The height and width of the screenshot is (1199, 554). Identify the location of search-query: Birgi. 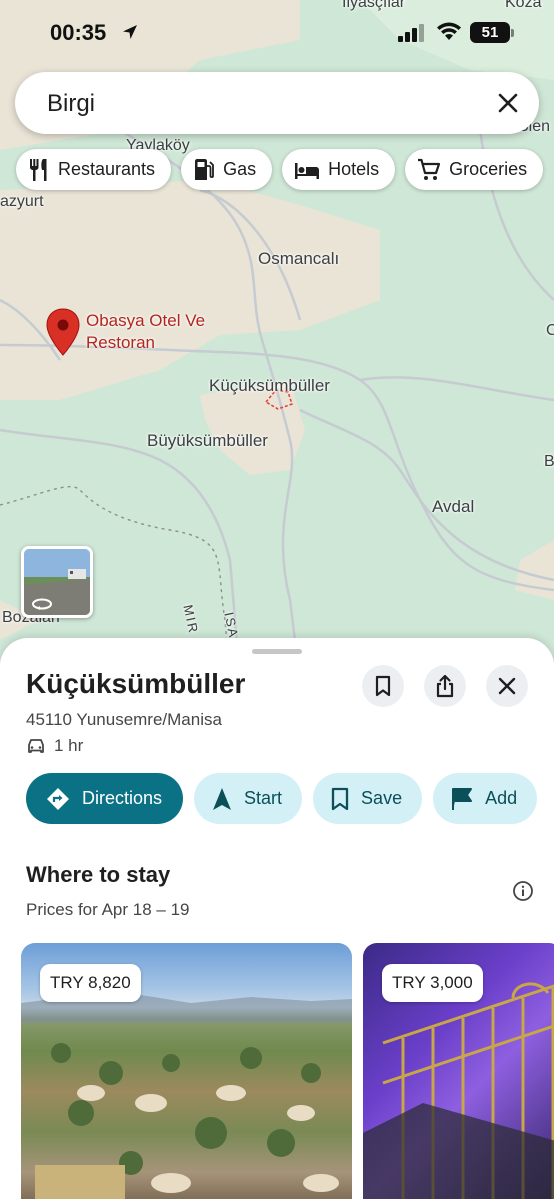
(71, 104).